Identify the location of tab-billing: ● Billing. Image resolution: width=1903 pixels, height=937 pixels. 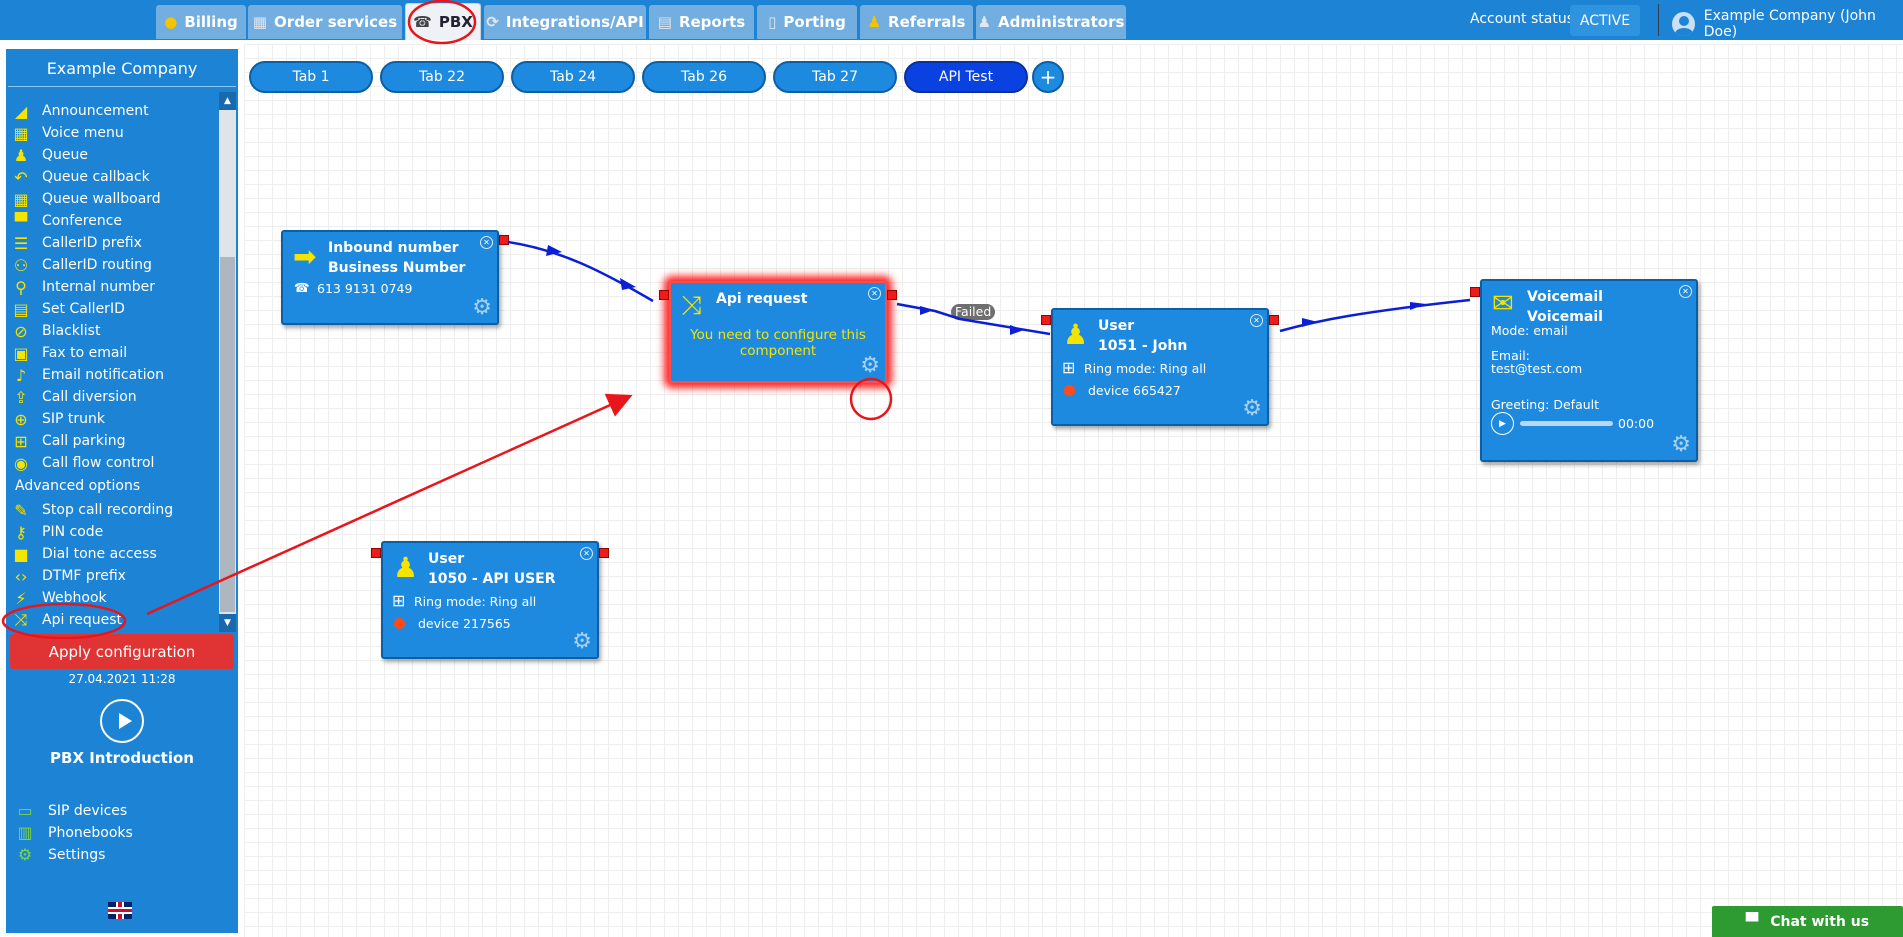
(201, 22).